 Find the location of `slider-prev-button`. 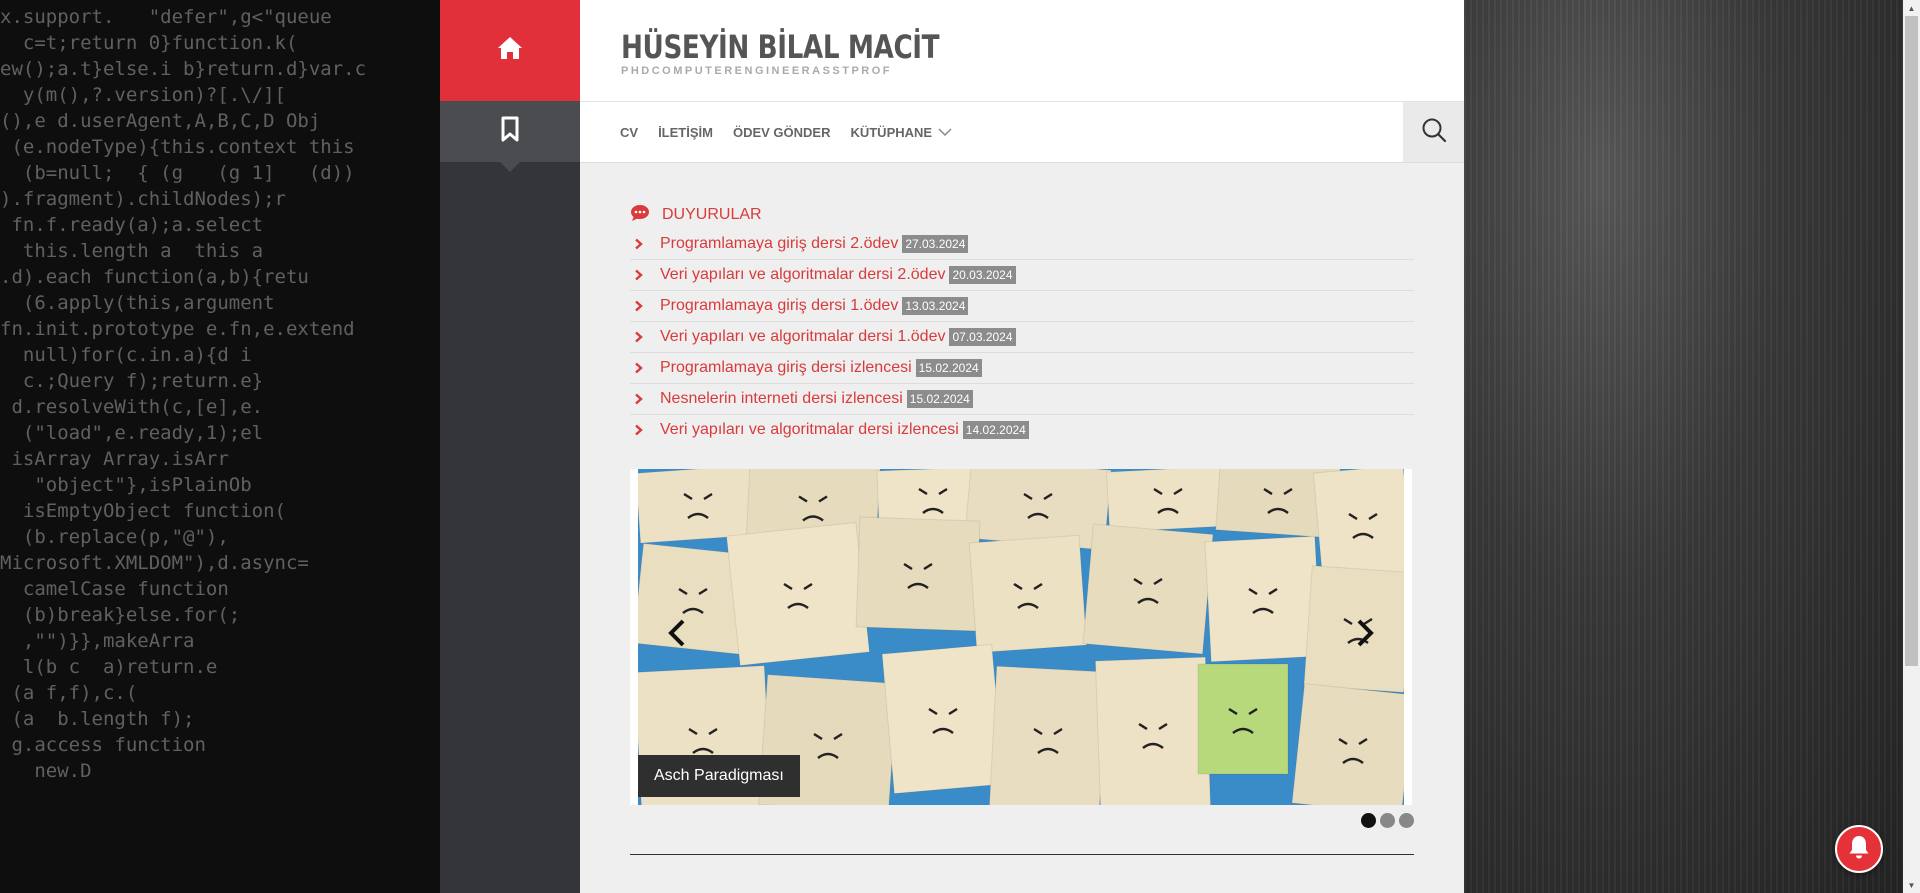

slider-prev-button is located at coordinates (677, 635).